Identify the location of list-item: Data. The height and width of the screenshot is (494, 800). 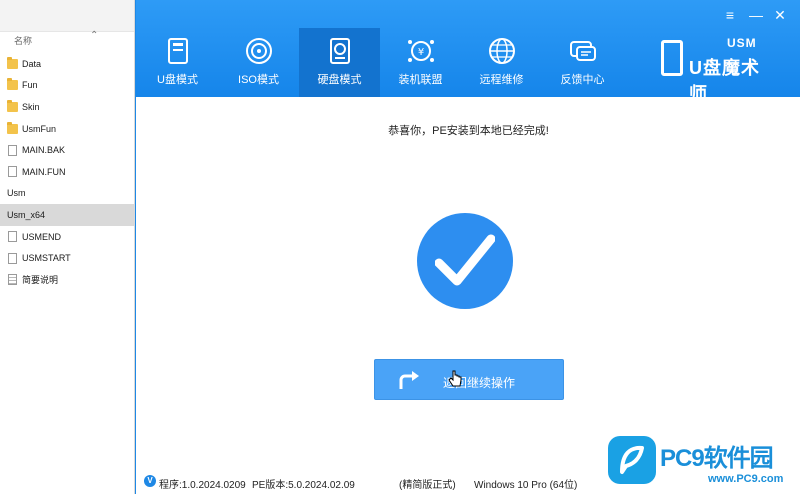
(67, 64).